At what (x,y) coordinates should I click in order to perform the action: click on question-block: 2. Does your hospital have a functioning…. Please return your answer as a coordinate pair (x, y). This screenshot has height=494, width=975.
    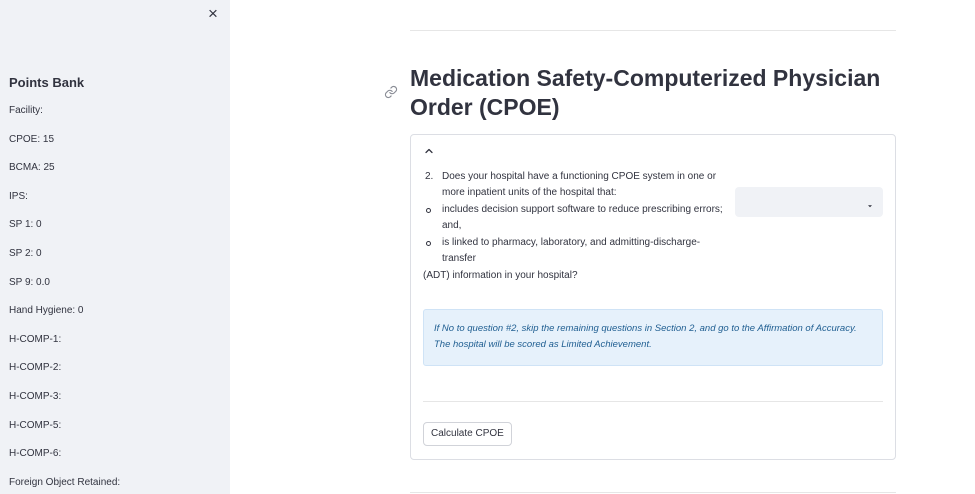
    Looking at the image, I should click on (573, 226).